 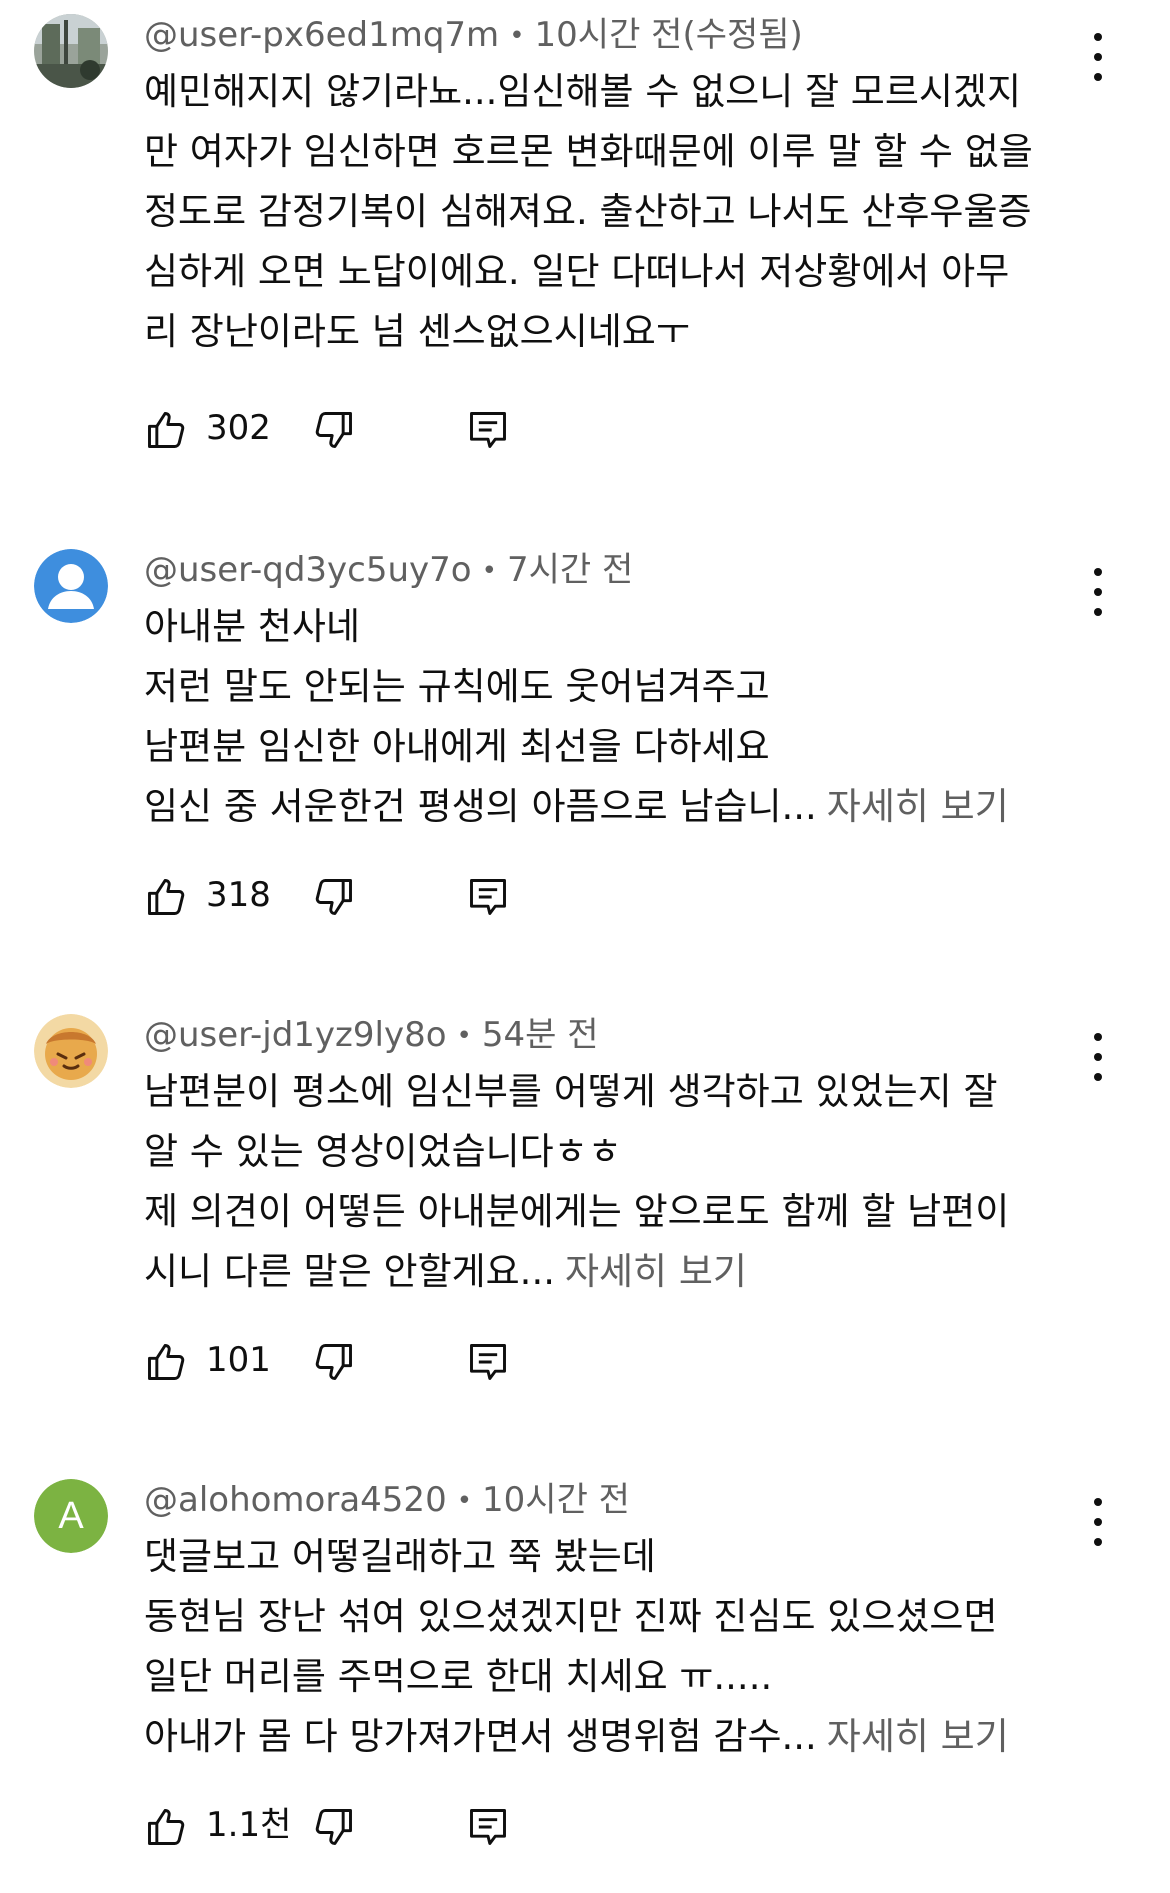 I want to click on like-count: 101, so click(x=238, y=1360).